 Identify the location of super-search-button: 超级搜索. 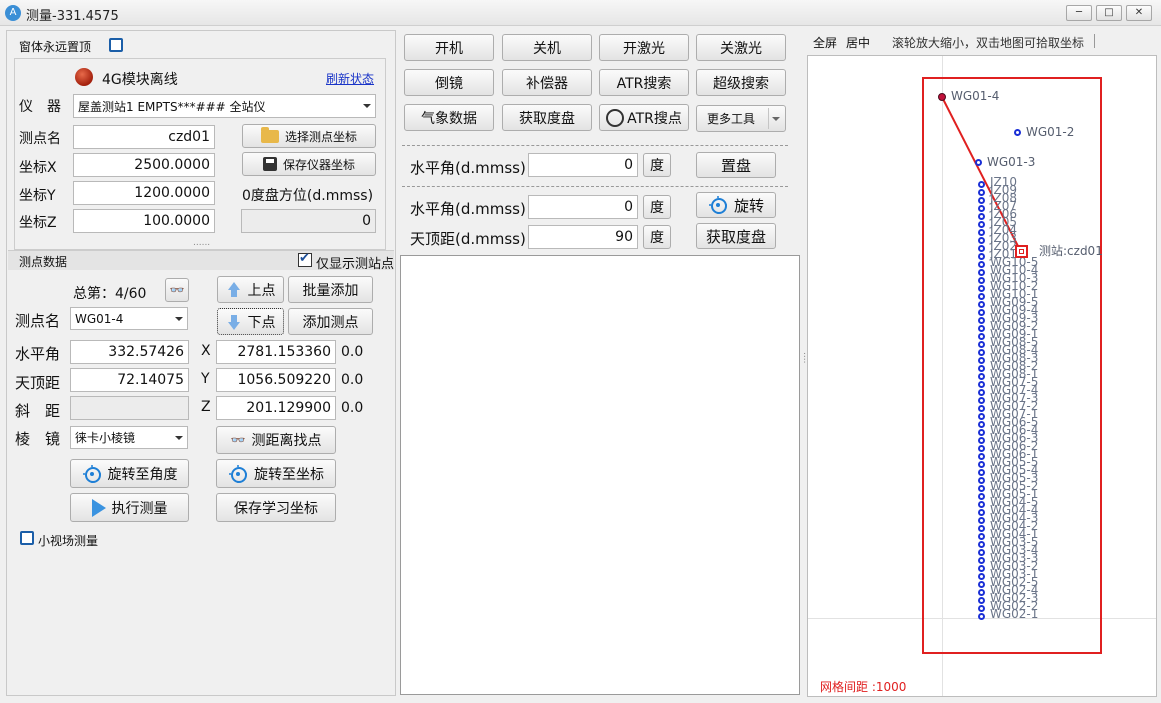
(741, 82).